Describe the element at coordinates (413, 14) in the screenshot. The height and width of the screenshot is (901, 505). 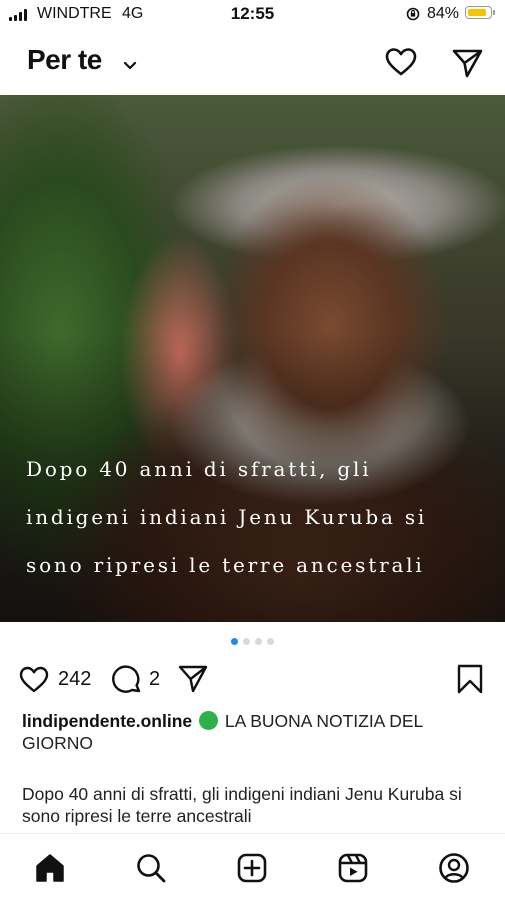
I see `rotation-lock-icon` at that location.